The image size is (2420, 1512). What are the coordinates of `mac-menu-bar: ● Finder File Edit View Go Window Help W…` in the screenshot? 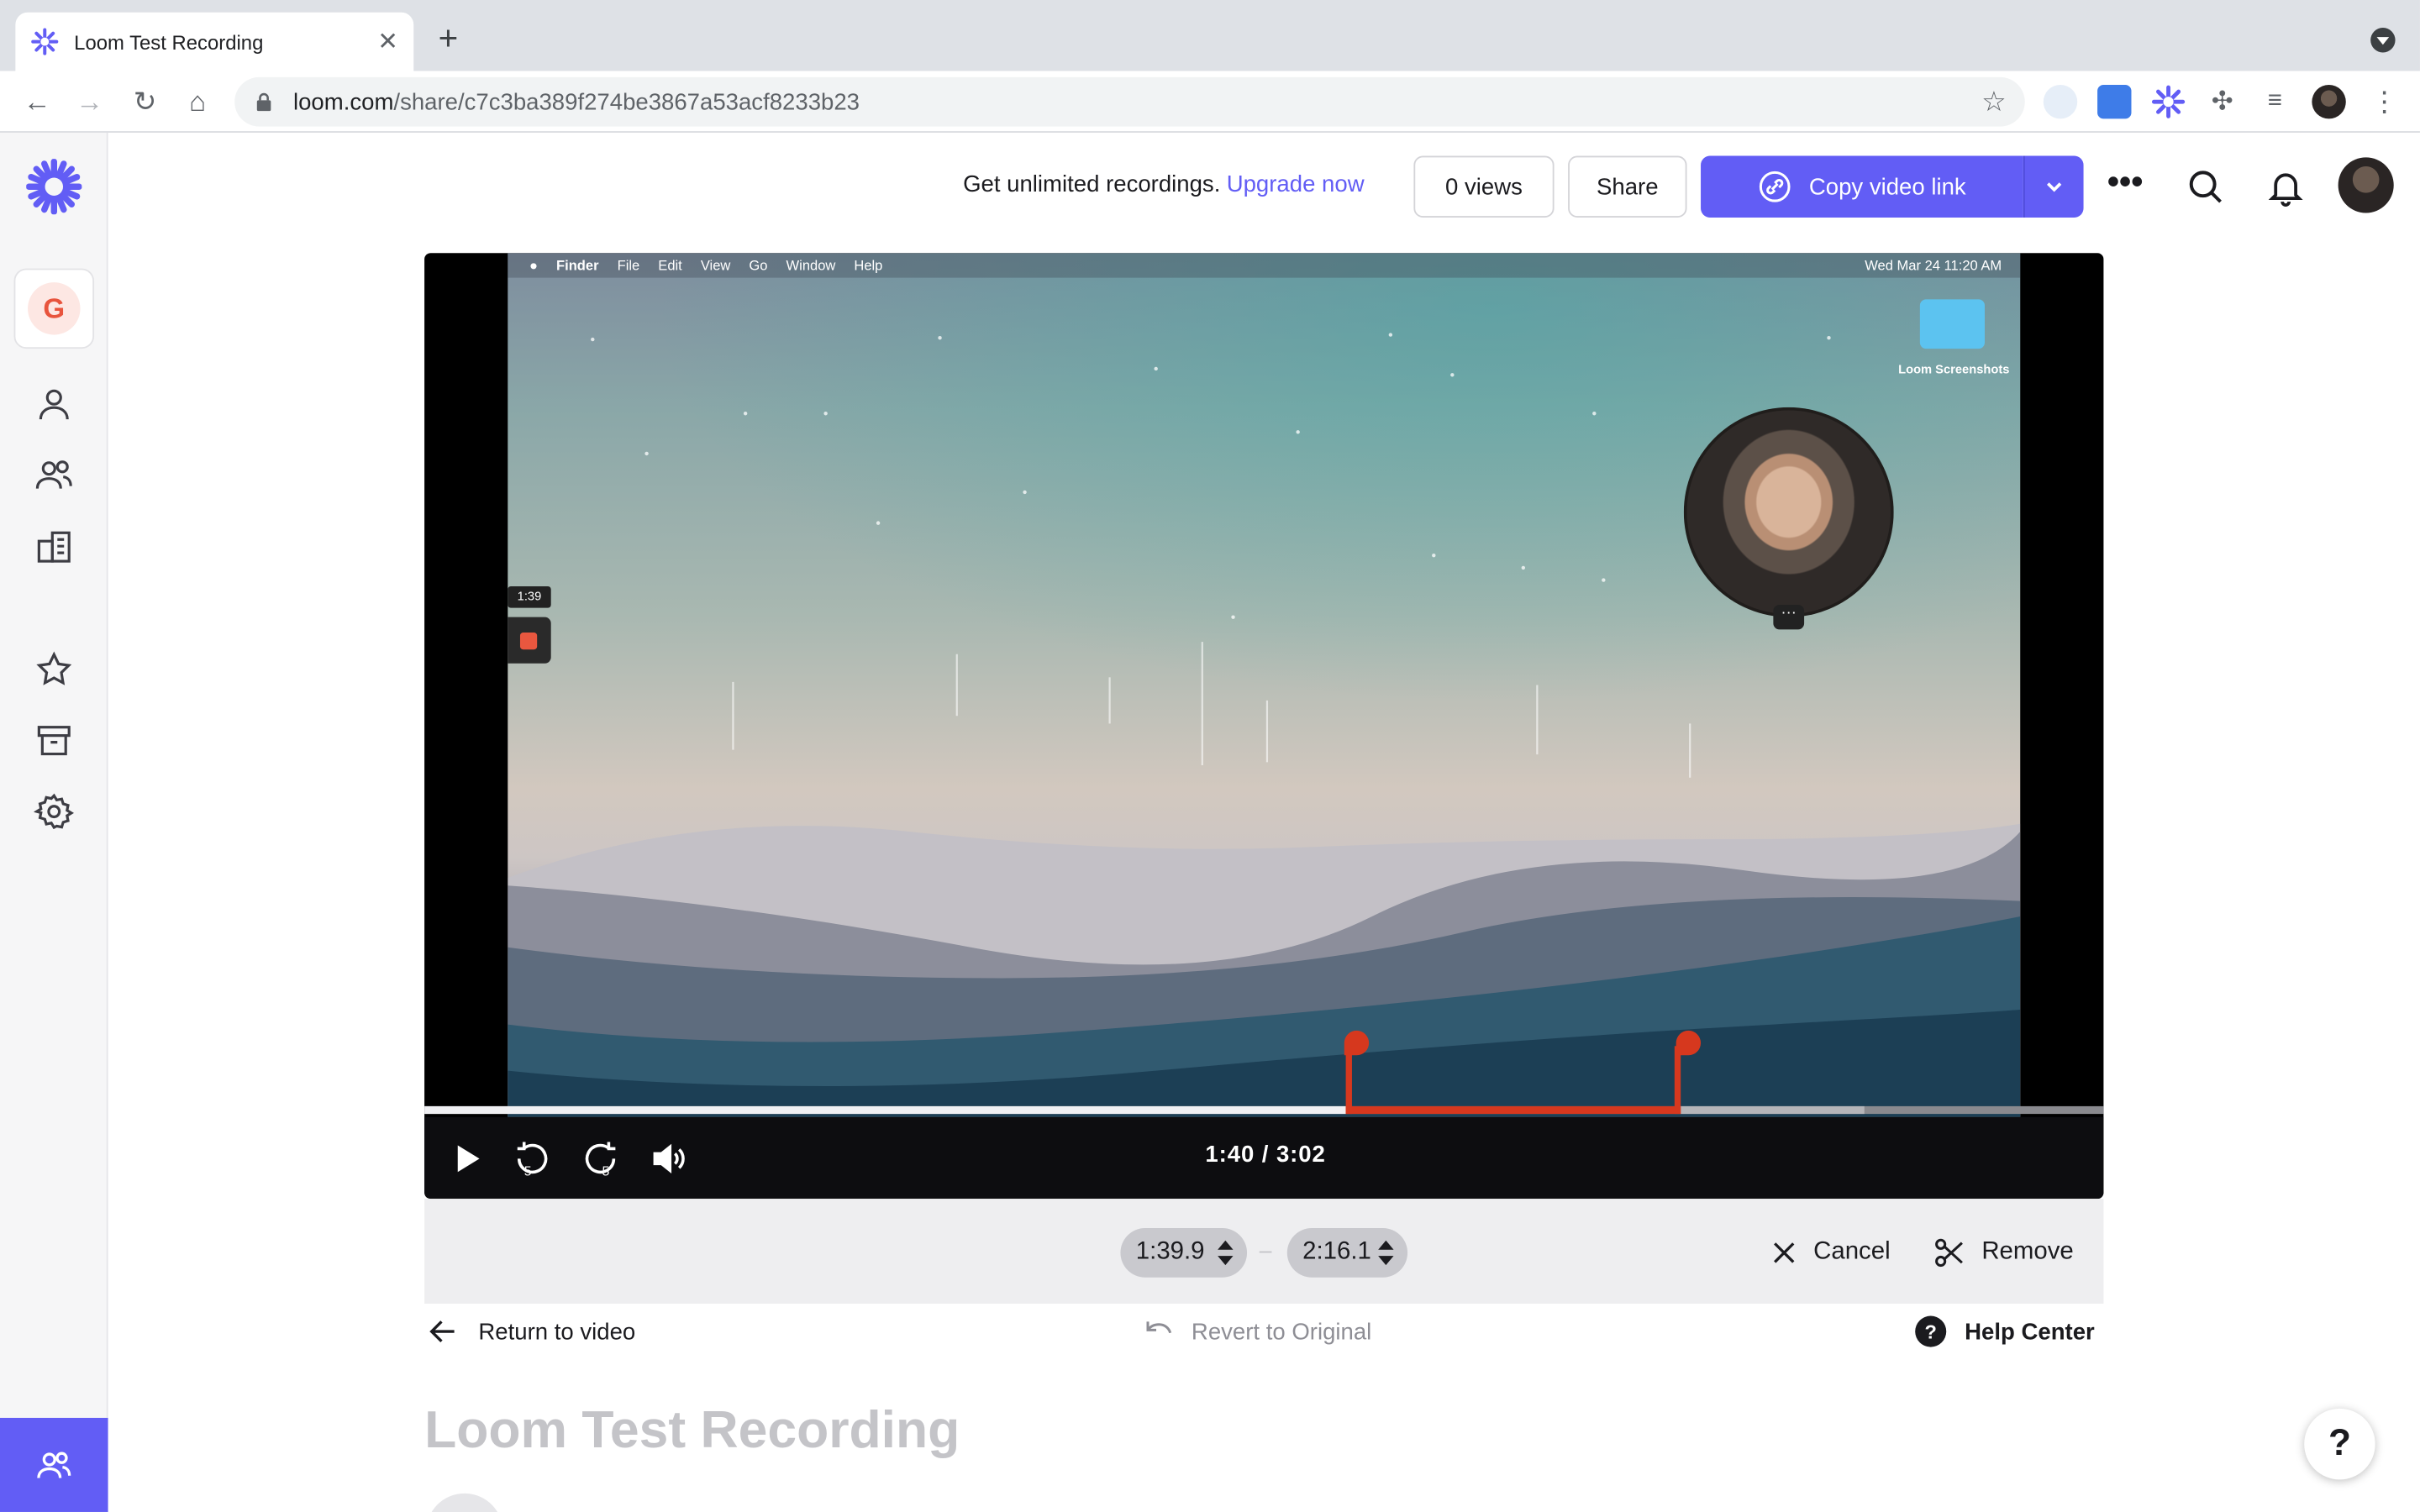 It's located at (1264, 265).